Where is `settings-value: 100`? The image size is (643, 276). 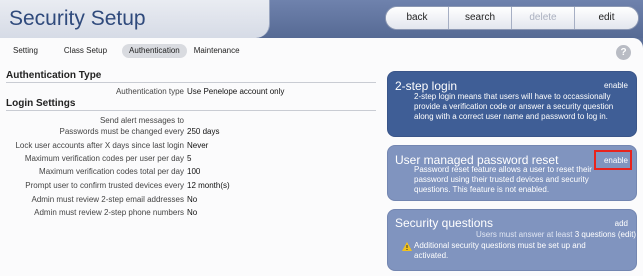
settings-value: 100 is located at coordinates (194, 171).